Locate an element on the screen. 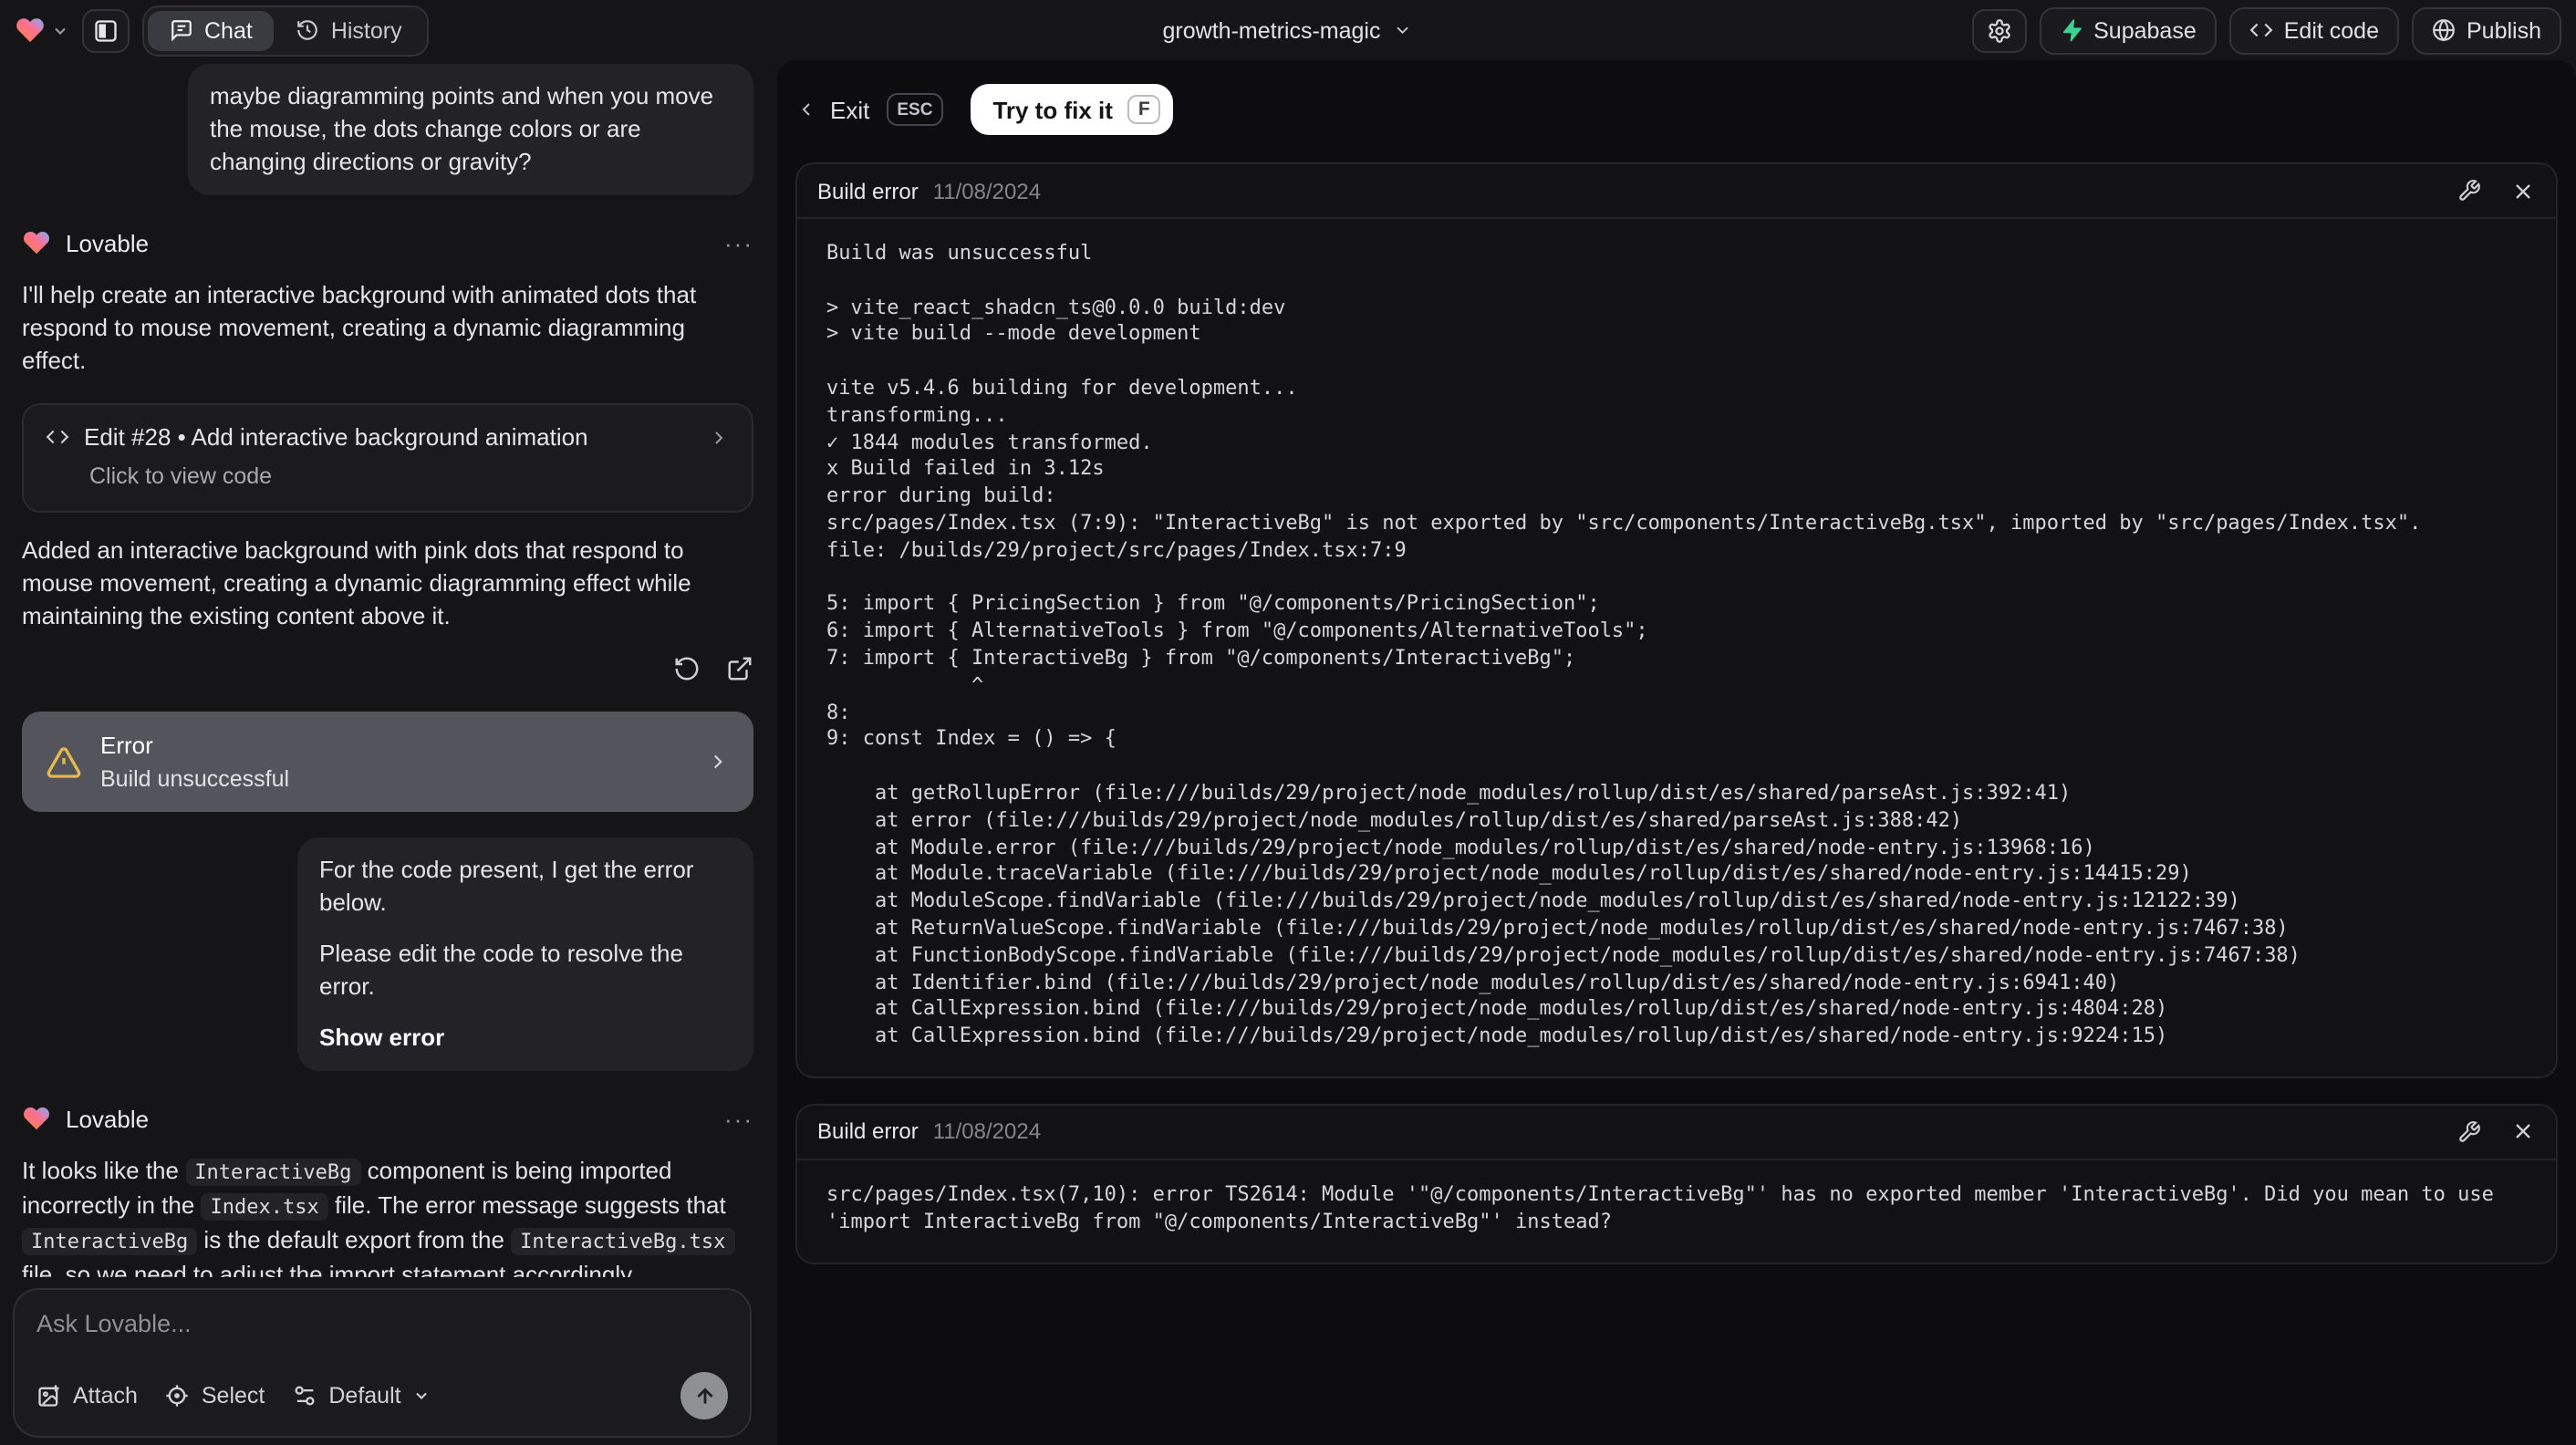  inline-code: Index.tsx is located at coordinates (264, 1207).